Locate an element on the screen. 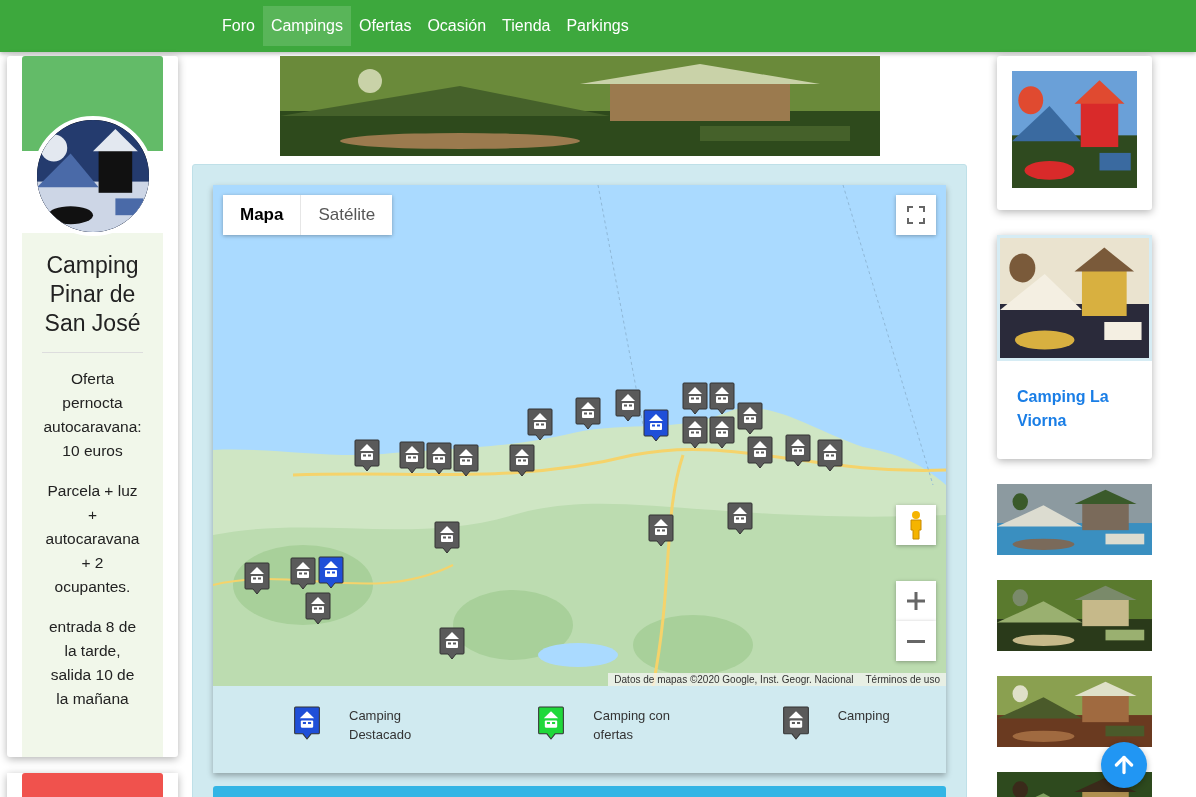 This screenshot has width=1196, height=797. offer-note: entrada 8 de la tarde, salida 10 de la mañana is located at coordinates (92, 663).